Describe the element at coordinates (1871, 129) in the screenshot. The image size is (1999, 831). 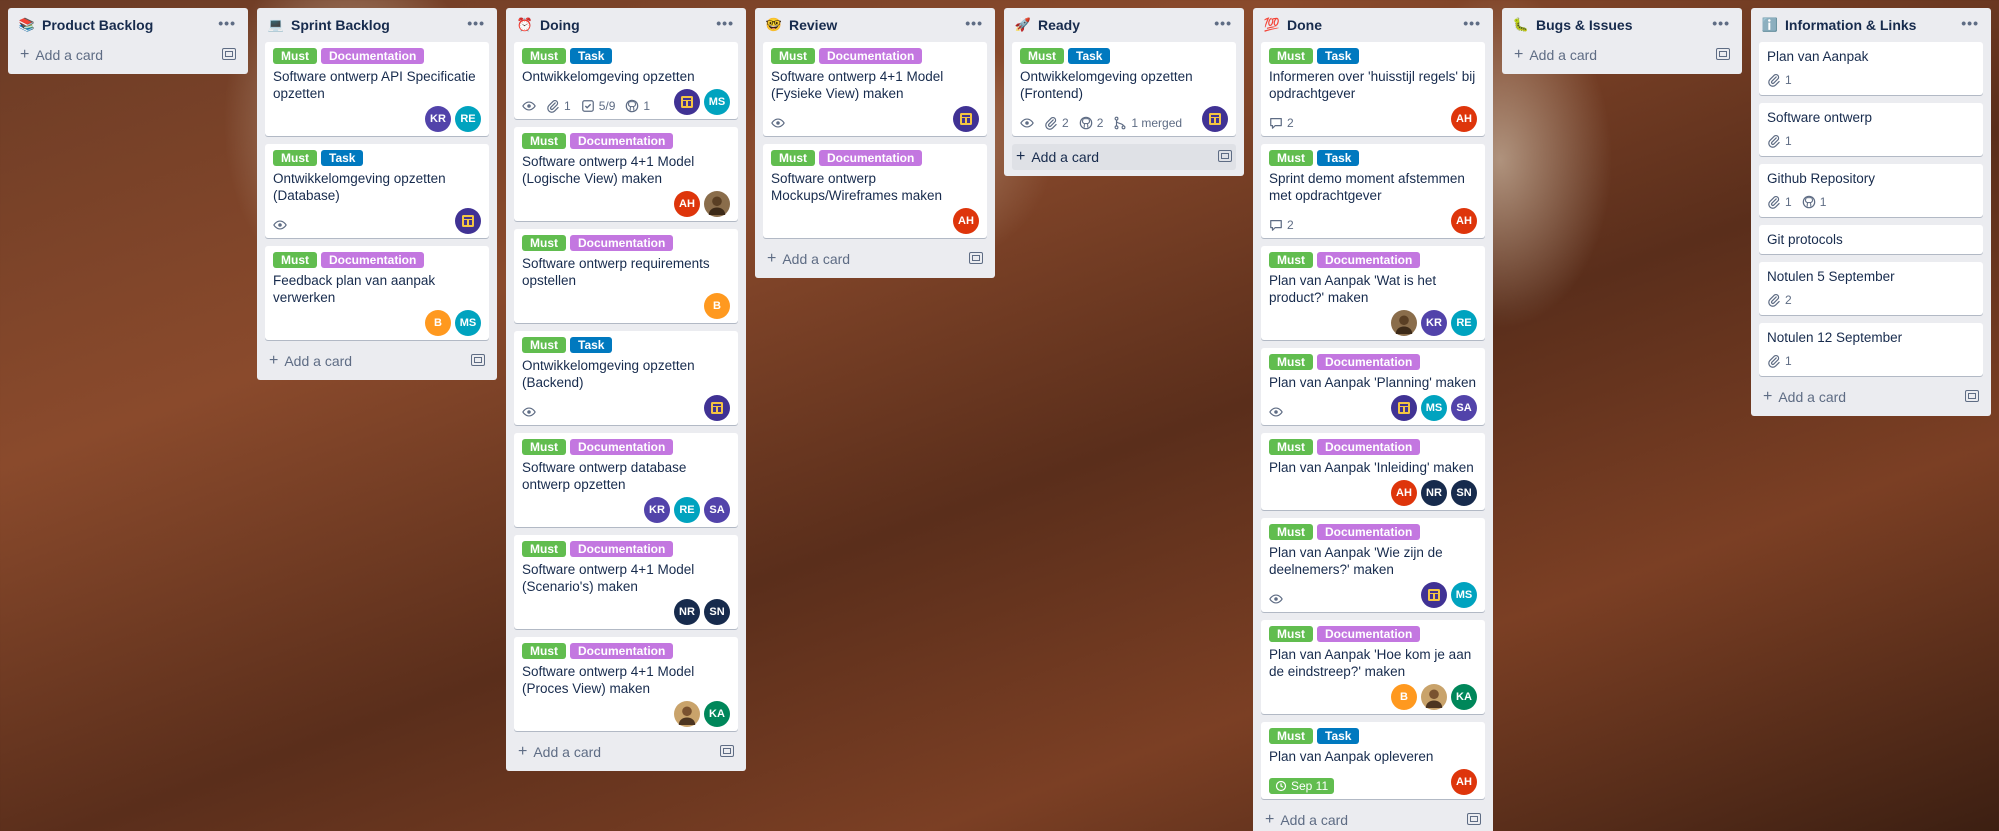
I see `card: Software ontwerp 1` at that location.